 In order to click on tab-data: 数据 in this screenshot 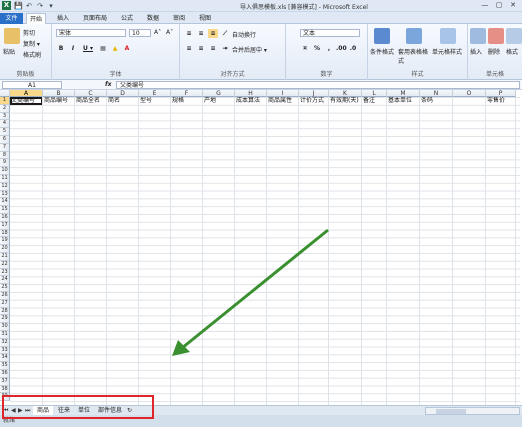, I will do `click(153, 18)`.